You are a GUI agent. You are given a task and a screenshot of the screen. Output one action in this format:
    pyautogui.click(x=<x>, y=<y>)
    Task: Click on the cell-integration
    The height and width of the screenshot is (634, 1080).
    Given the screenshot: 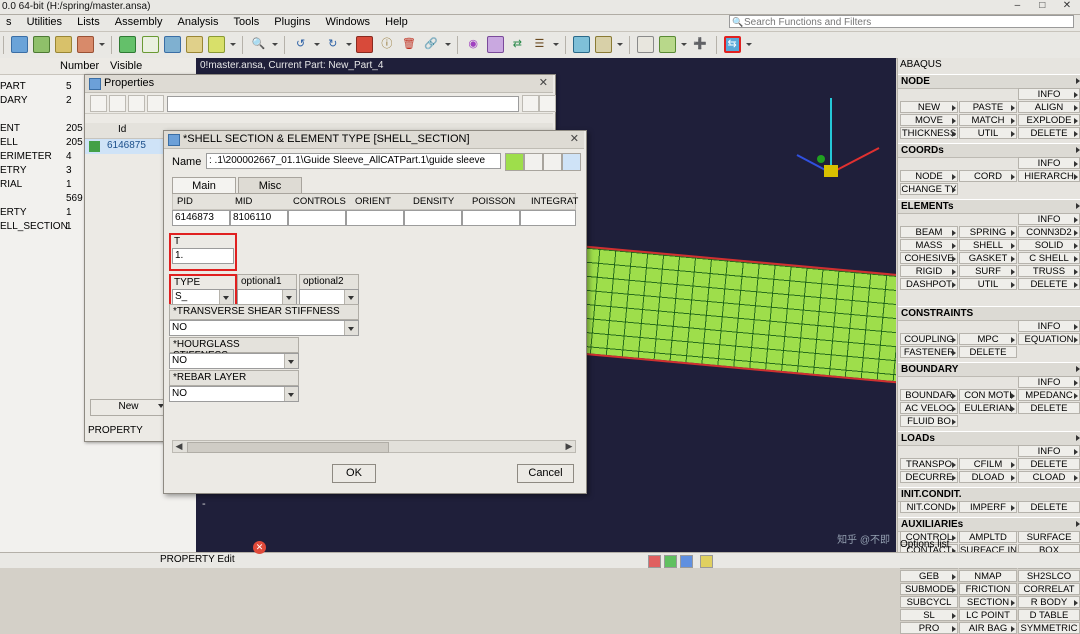 What is the action you would take?
    pyautogui.click(x=548, y=218)
    